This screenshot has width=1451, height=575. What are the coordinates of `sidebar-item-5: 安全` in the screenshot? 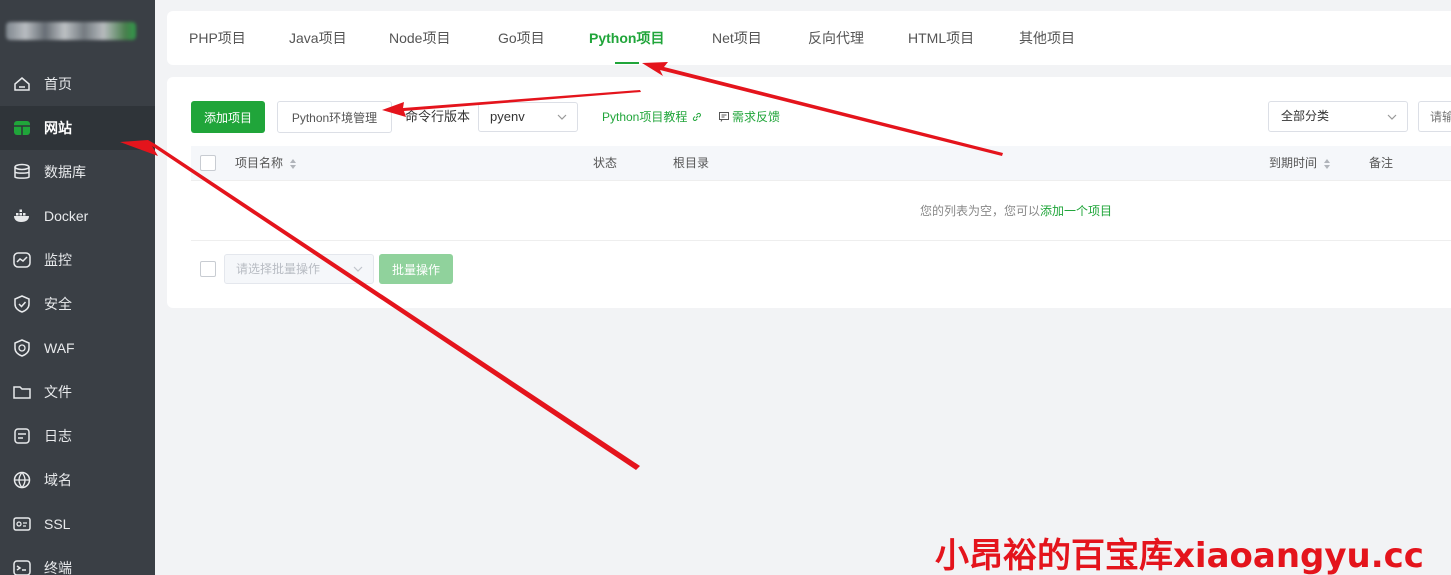 It's located at (77, 304).